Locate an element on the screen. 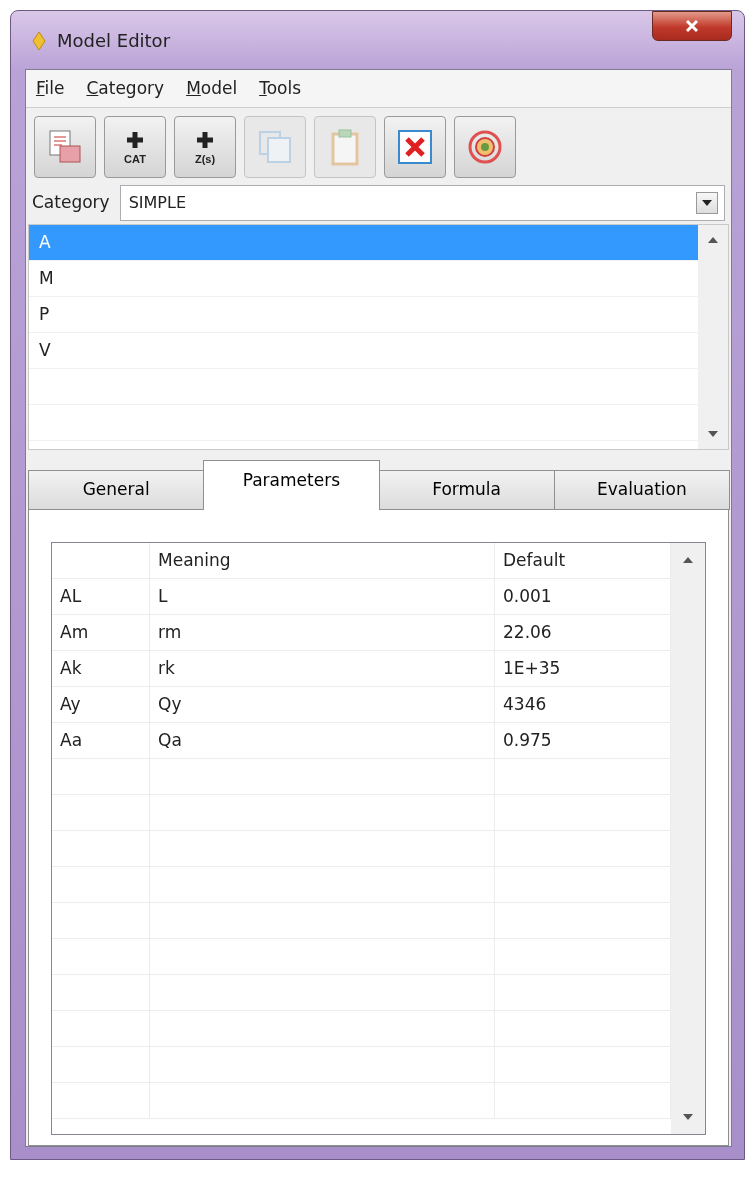 This screenshot has height=1183, width=751. table-cell: rk is located at coordinates (322, 668).